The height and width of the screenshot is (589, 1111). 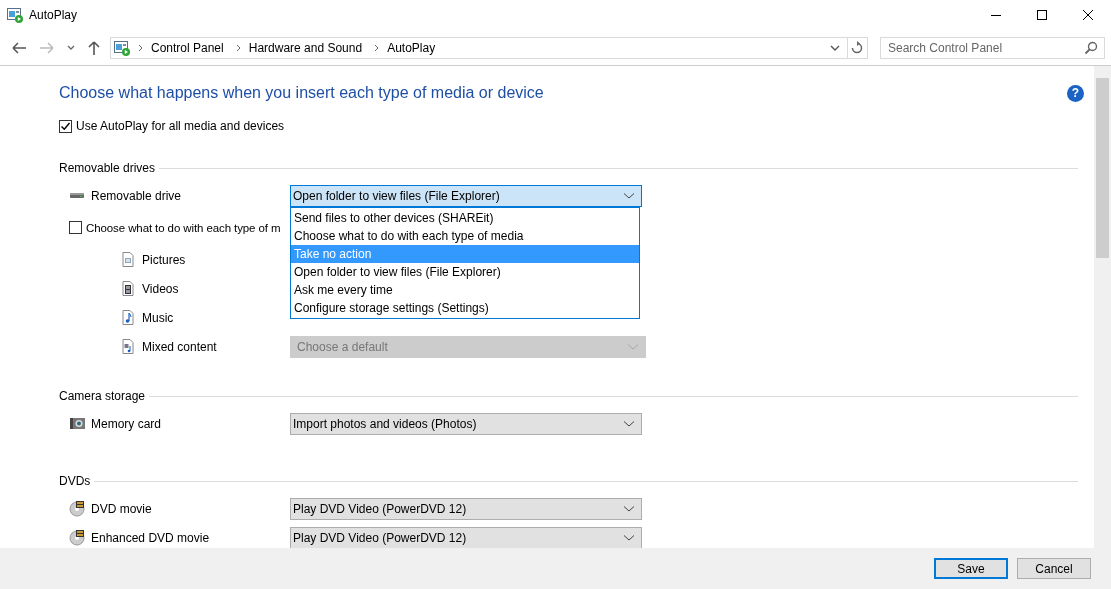 I want to click on search-icon, so click(x=1091, y=47).